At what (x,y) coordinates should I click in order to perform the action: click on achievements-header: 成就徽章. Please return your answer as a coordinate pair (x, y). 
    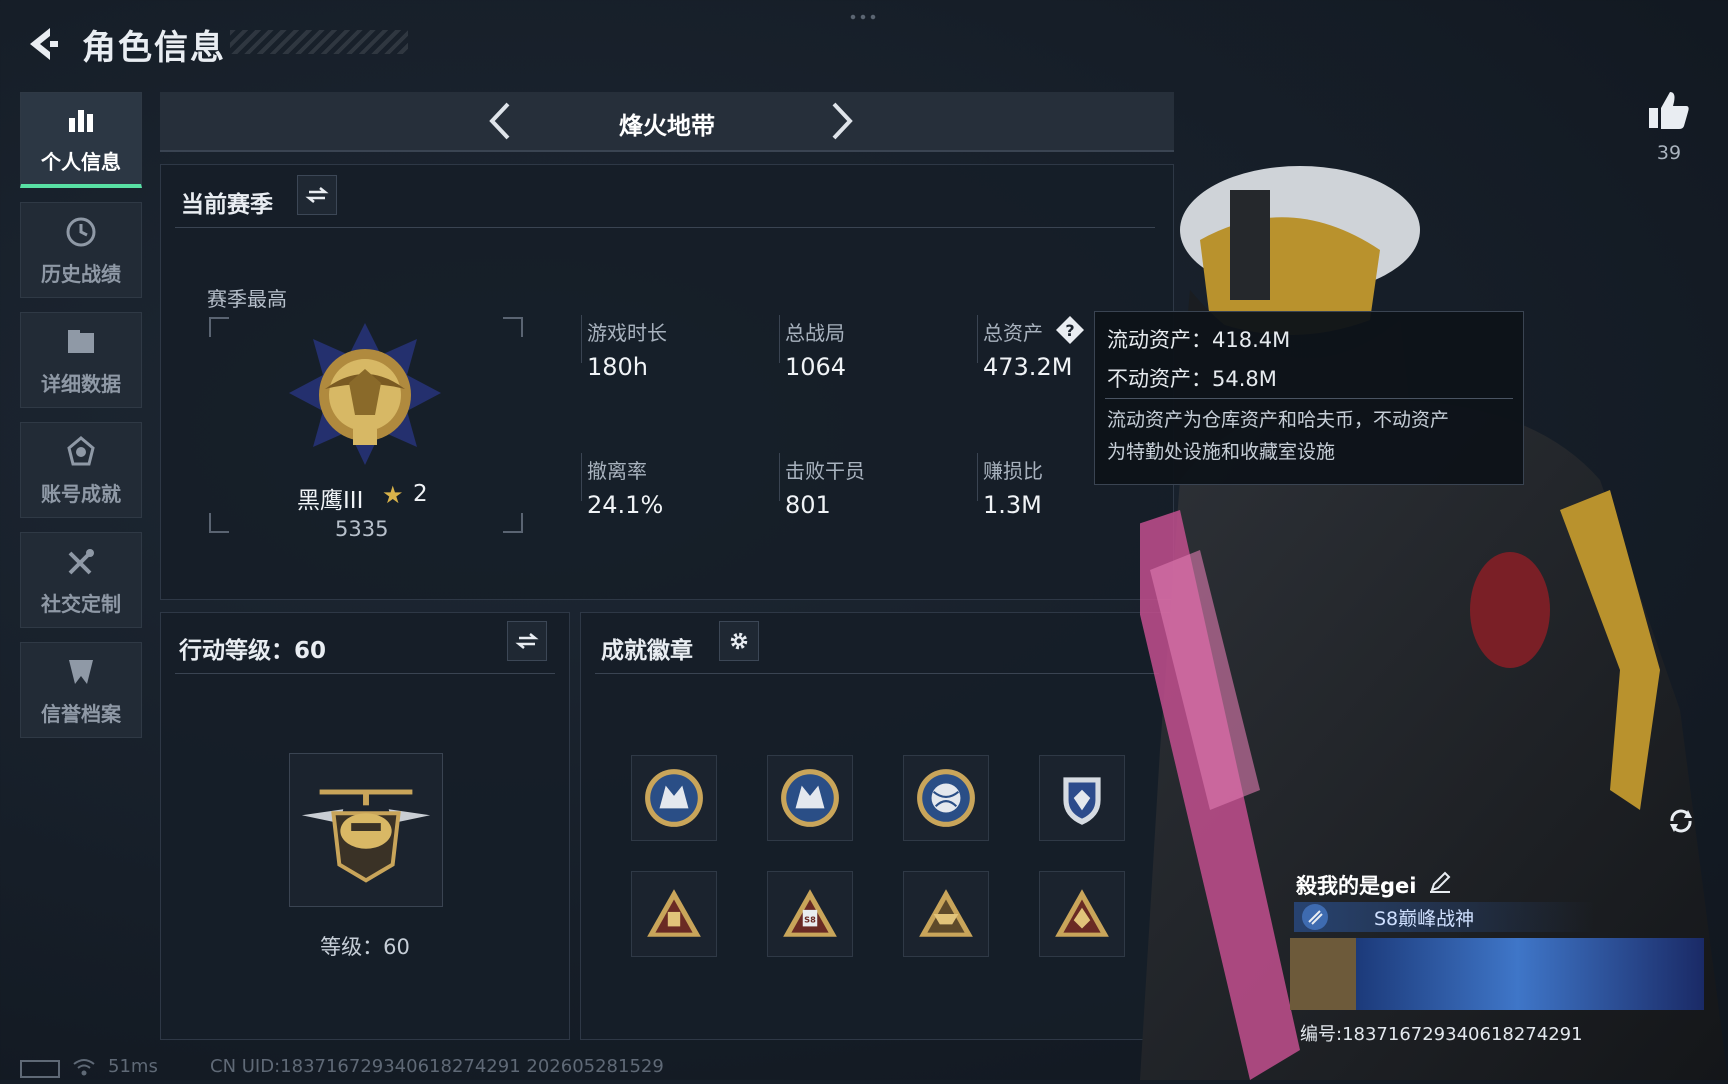
    Looking at the image, I should click on (647, 651).